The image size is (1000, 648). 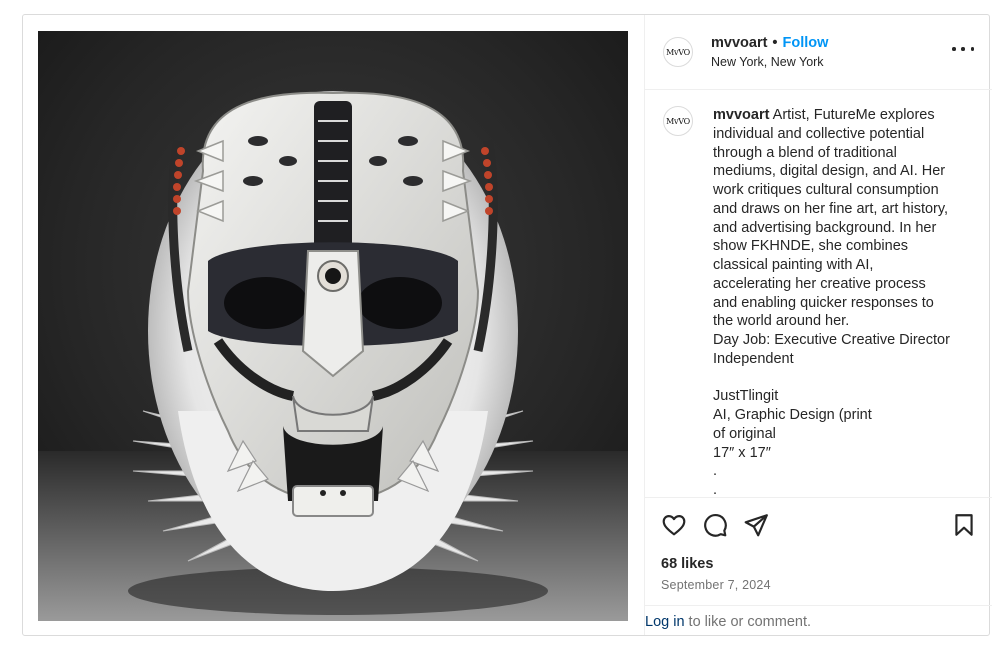 What do you see at coordinates (678, 121) in the screenshot?
I see `caption-author-avatar: MvVO` at bounding box center [678, 121].